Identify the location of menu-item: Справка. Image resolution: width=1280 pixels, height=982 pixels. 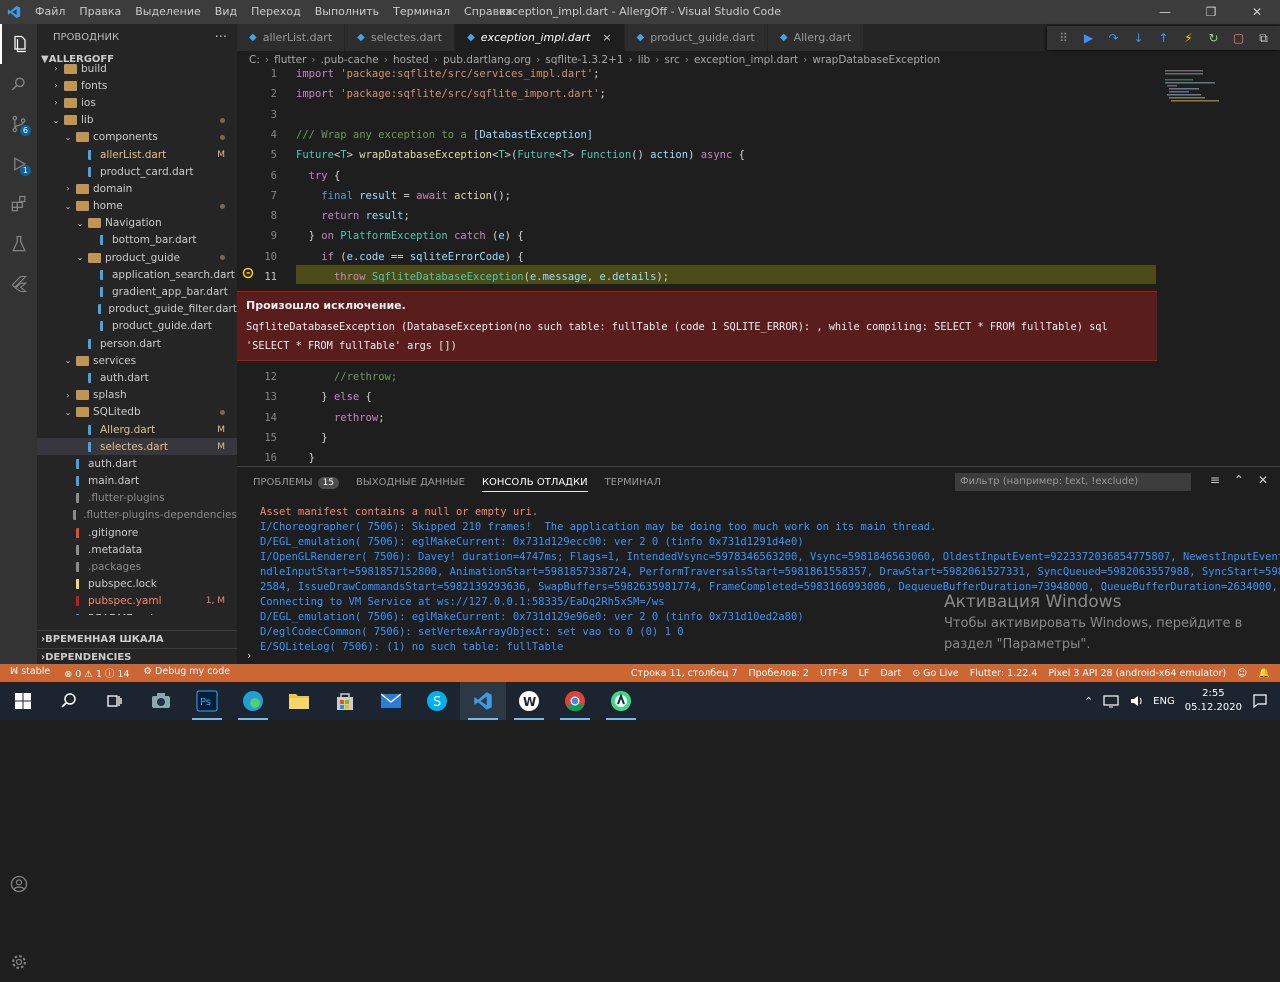
(488, 12).